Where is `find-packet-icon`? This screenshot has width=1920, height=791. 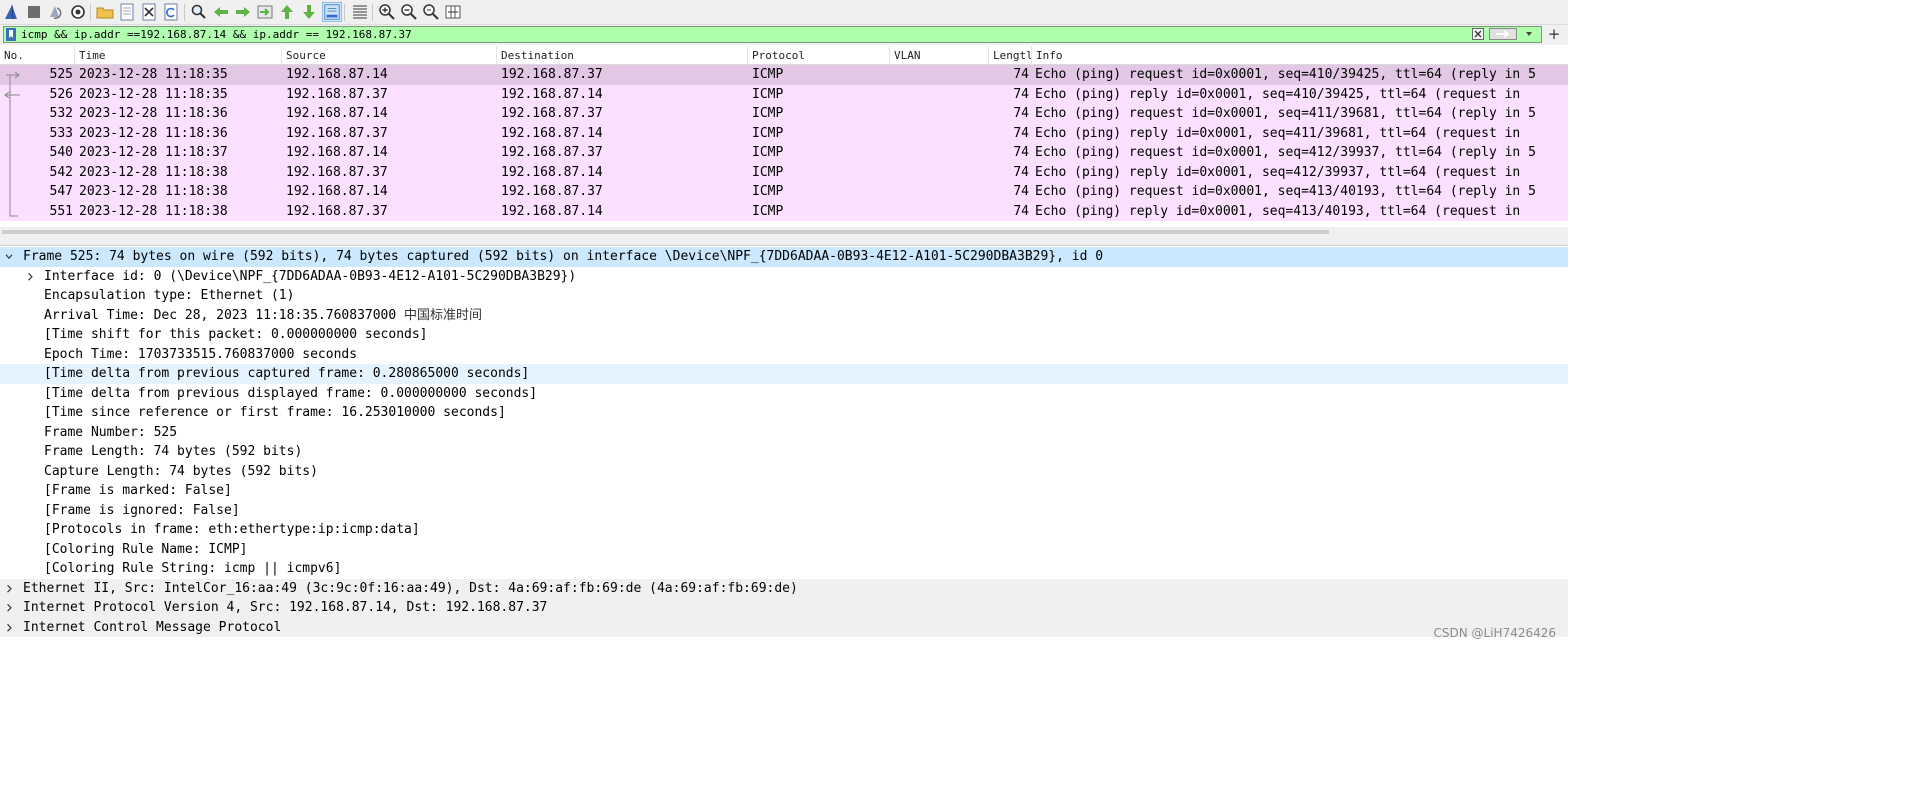 find-packet-icon is located at coordinates (199, 12).